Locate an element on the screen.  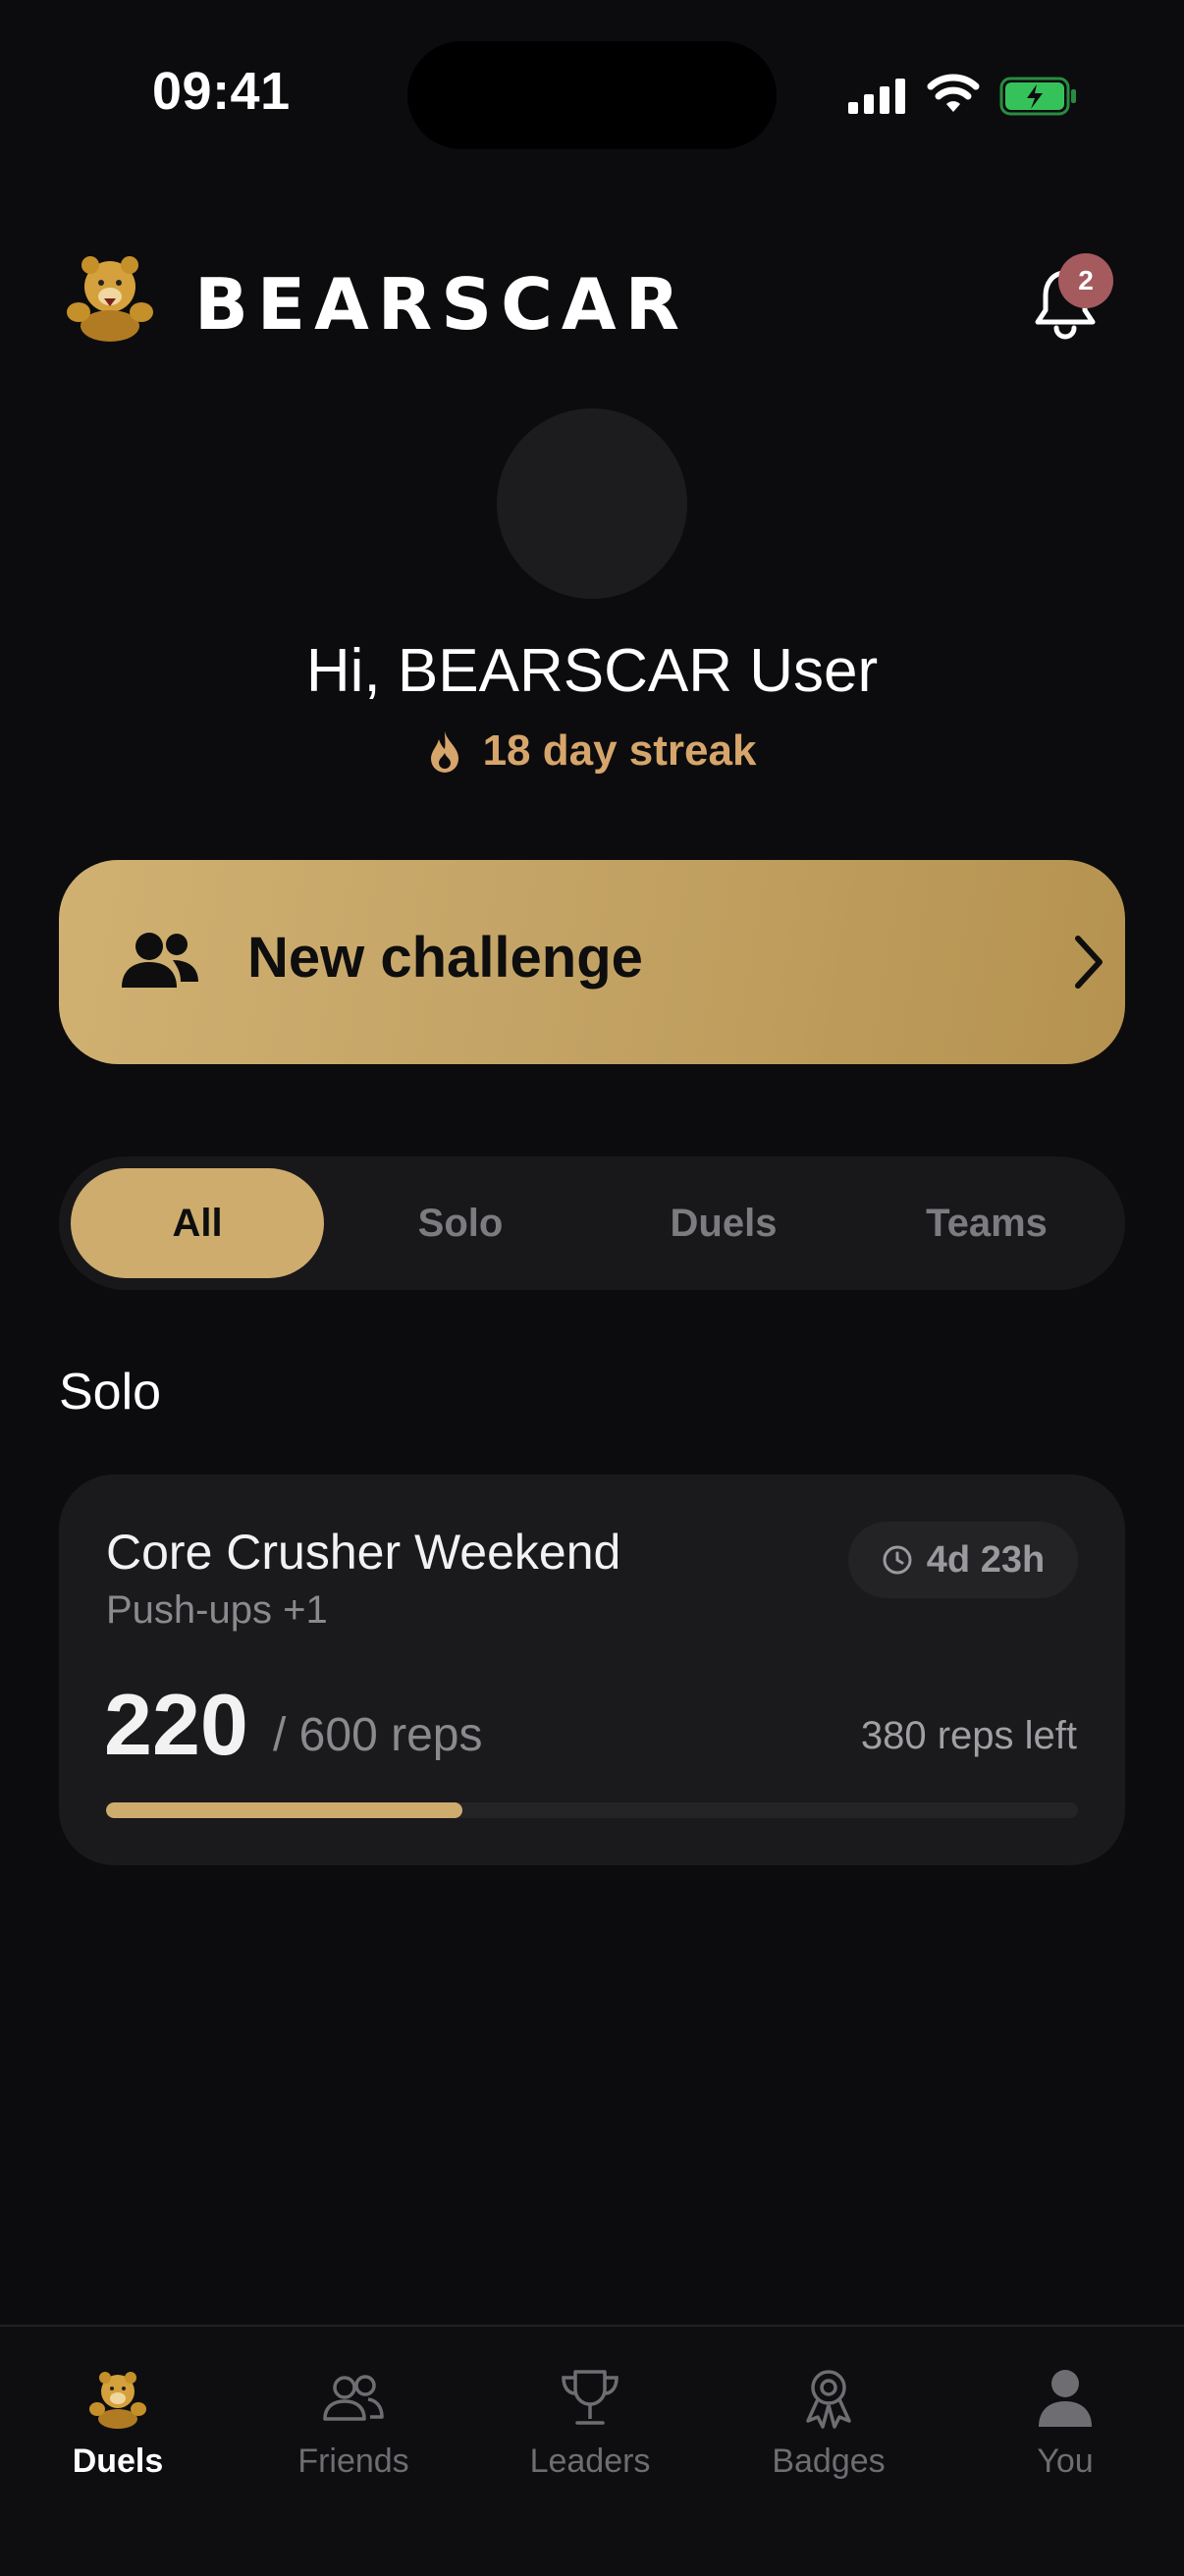
time-left-badge: 4d 23h is located at coordinates (963, 1560).